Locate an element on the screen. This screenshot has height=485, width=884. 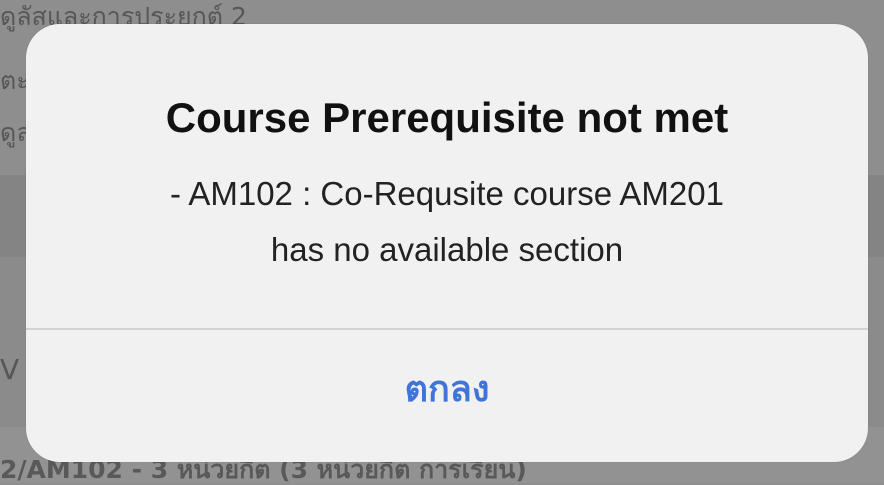
ok-button-label: ตกลง is located at coordinates (447, 389).